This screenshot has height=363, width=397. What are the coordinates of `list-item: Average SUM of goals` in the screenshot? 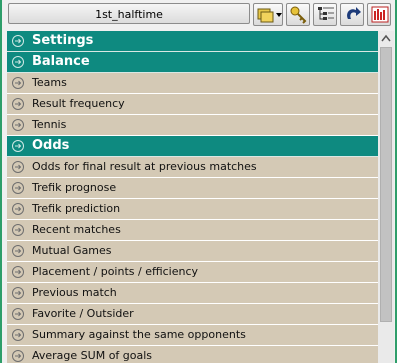 It's located at (192, 354).